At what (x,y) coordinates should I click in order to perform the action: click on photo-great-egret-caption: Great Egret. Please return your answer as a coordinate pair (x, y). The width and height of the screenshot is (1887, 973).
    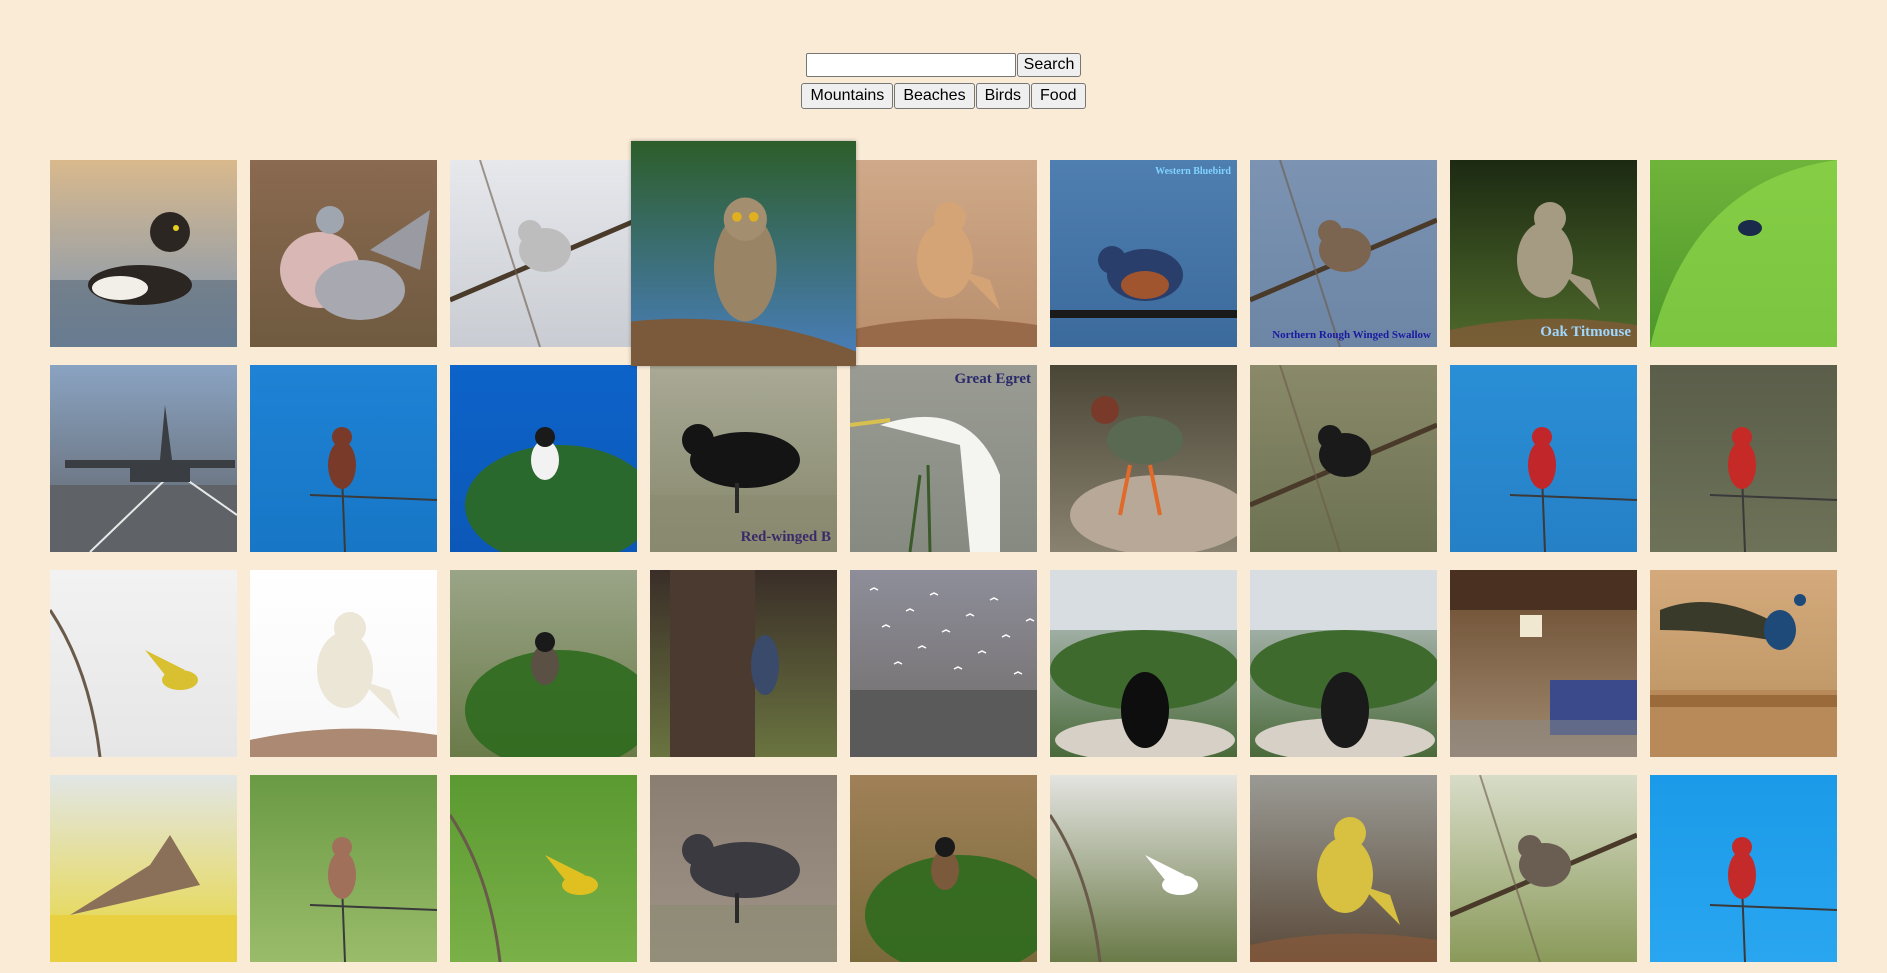
    Looking at the image, I should click on (992, 379).